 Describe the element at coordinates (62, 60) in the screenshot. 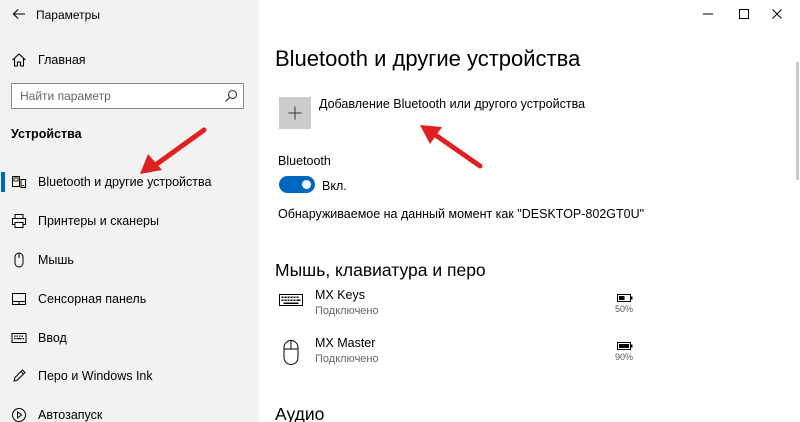

I see `sidebar-home-label: Главная` at that location.